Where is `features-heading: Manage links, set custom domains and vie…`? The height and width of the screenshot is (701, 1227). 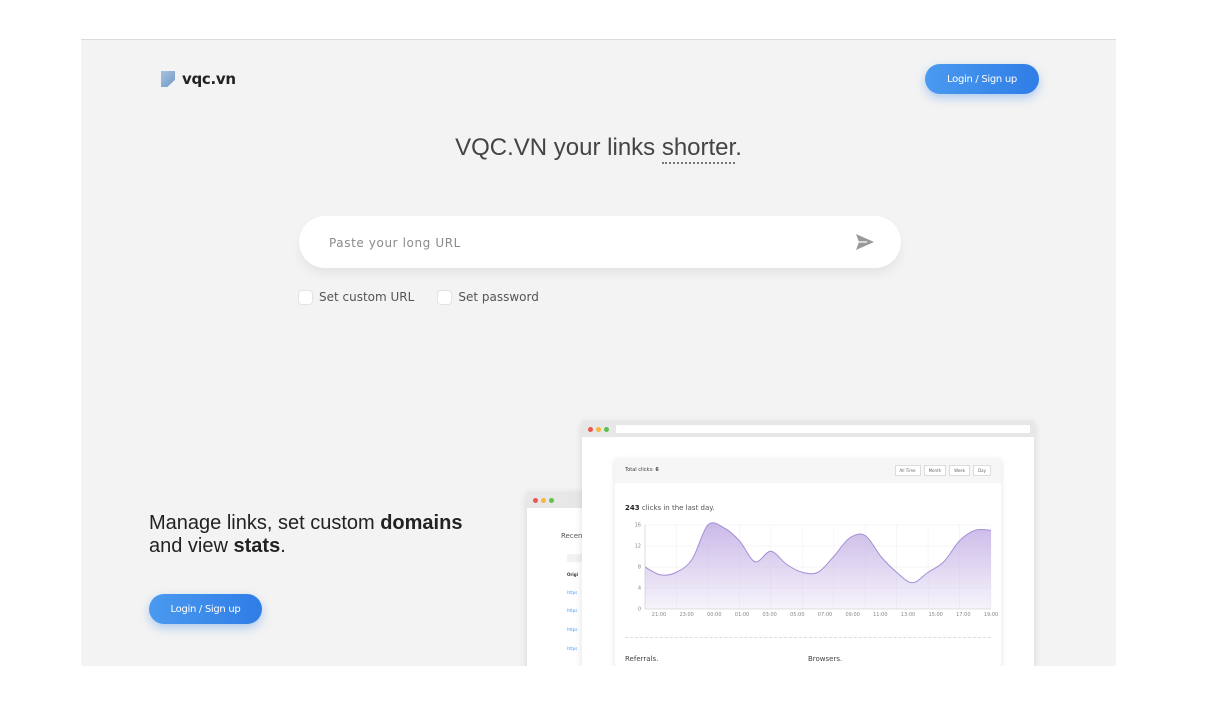 features-heading: Manage links, set custom domains and vie… is located at coordinates (305, 535).